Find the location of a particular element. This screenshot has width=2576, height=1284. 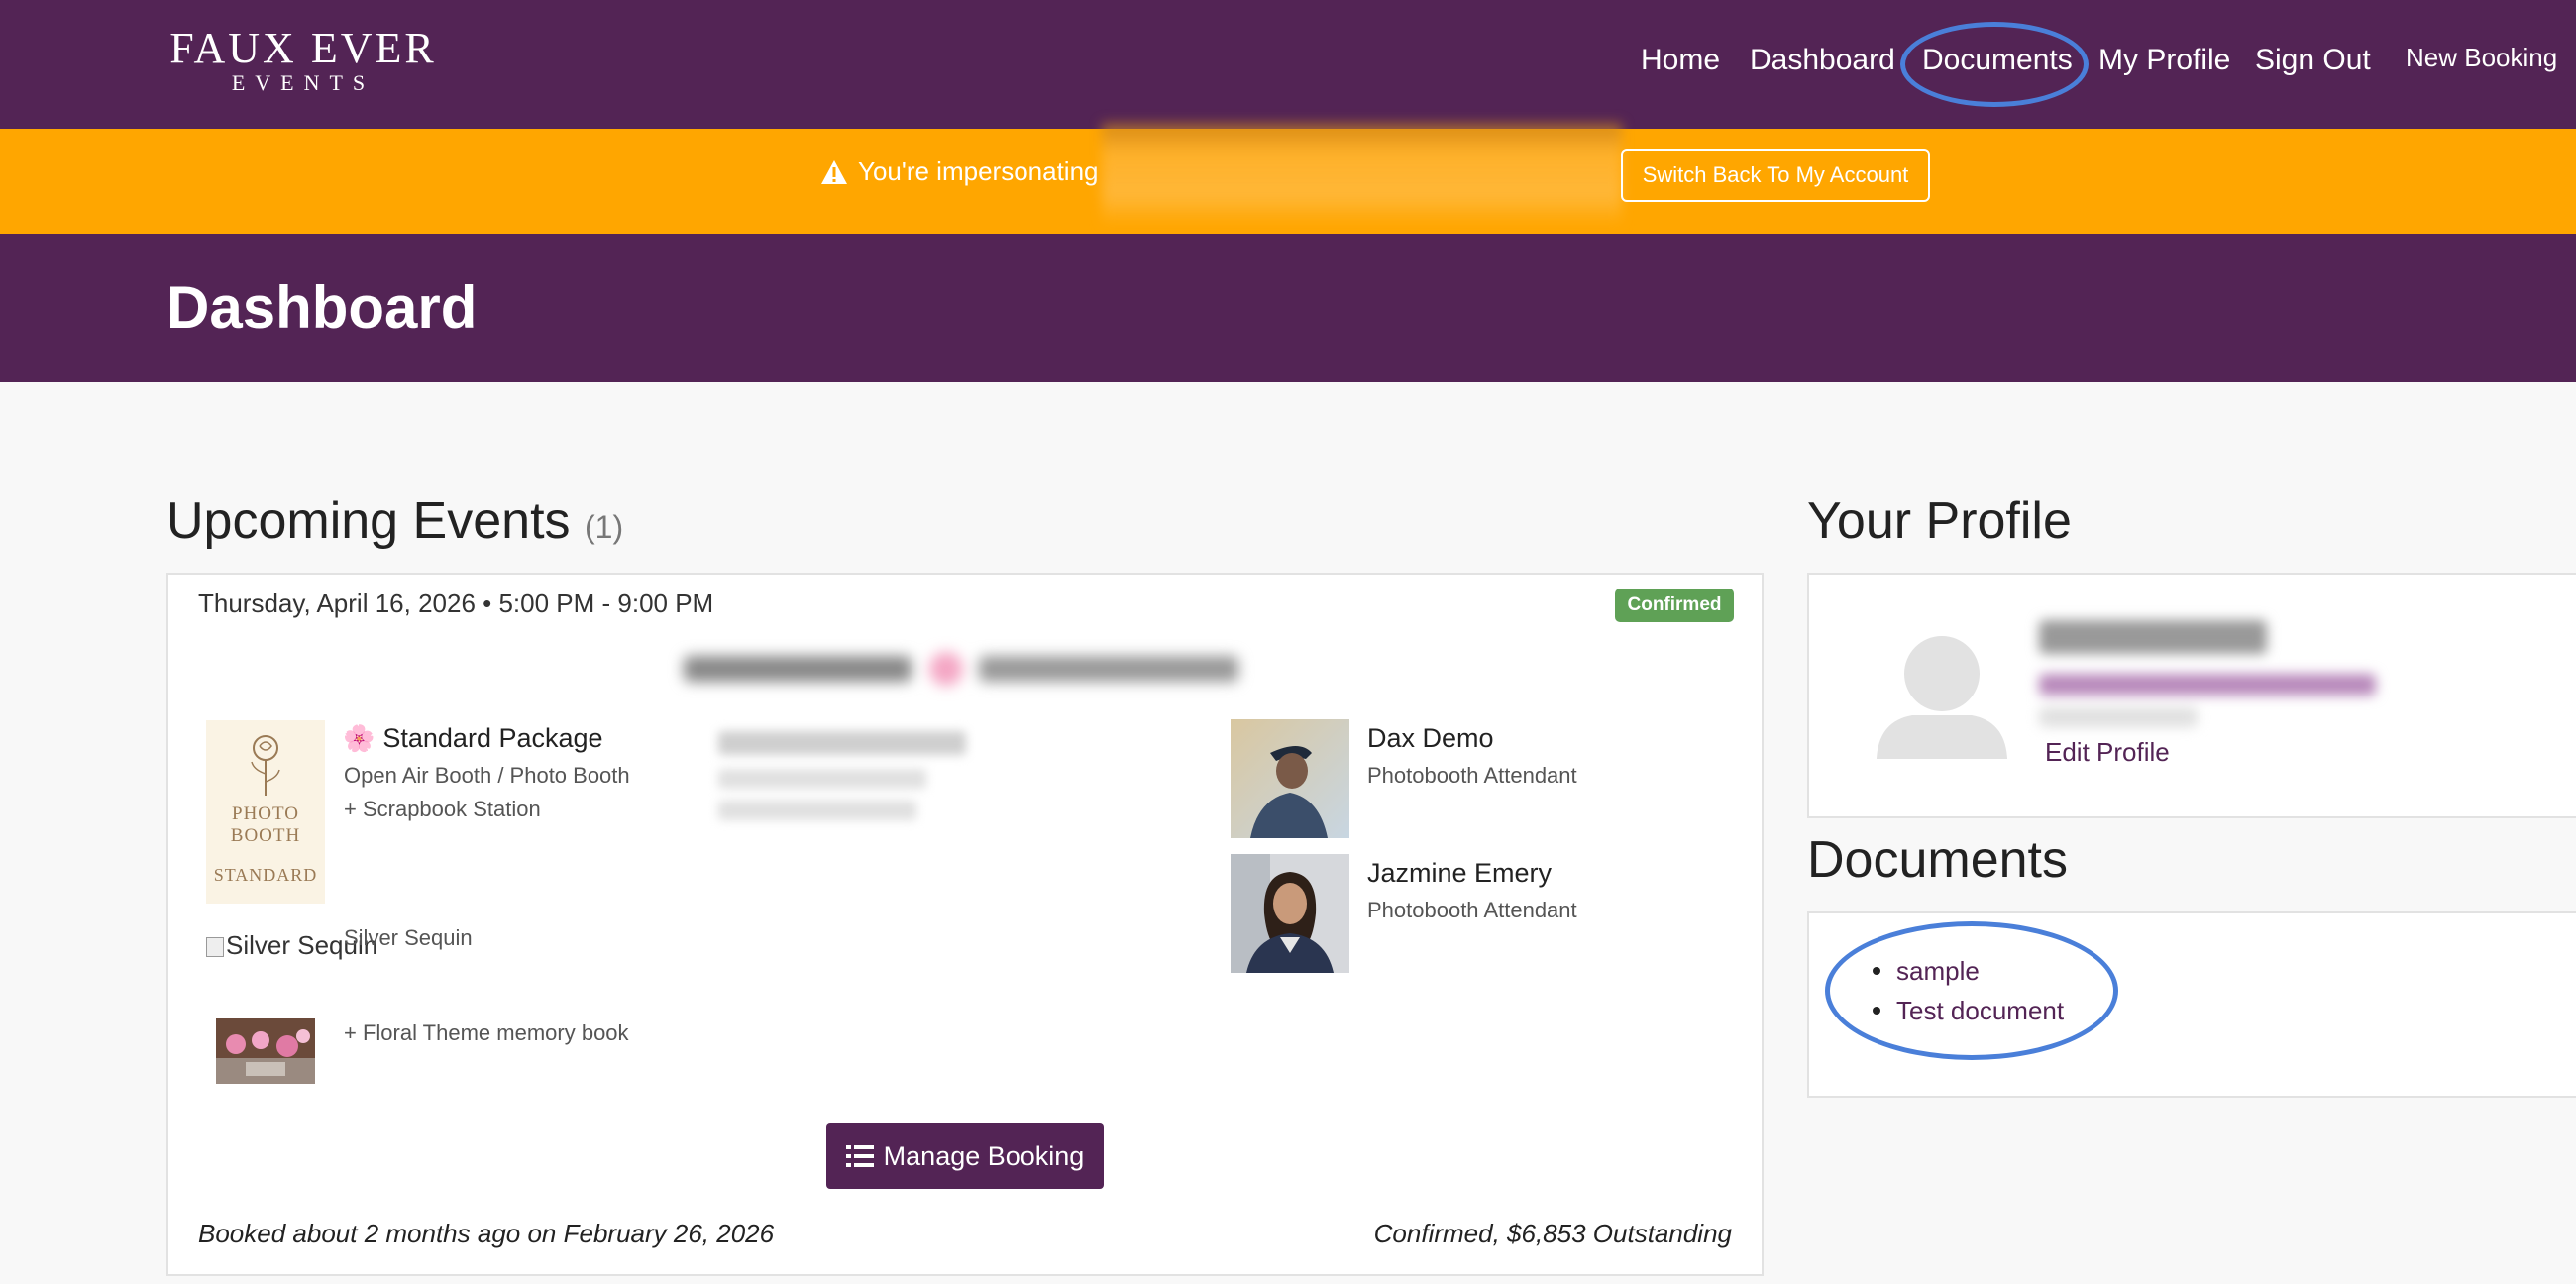

annotation-circle-documents-list is located at coordinates (1971, 990).